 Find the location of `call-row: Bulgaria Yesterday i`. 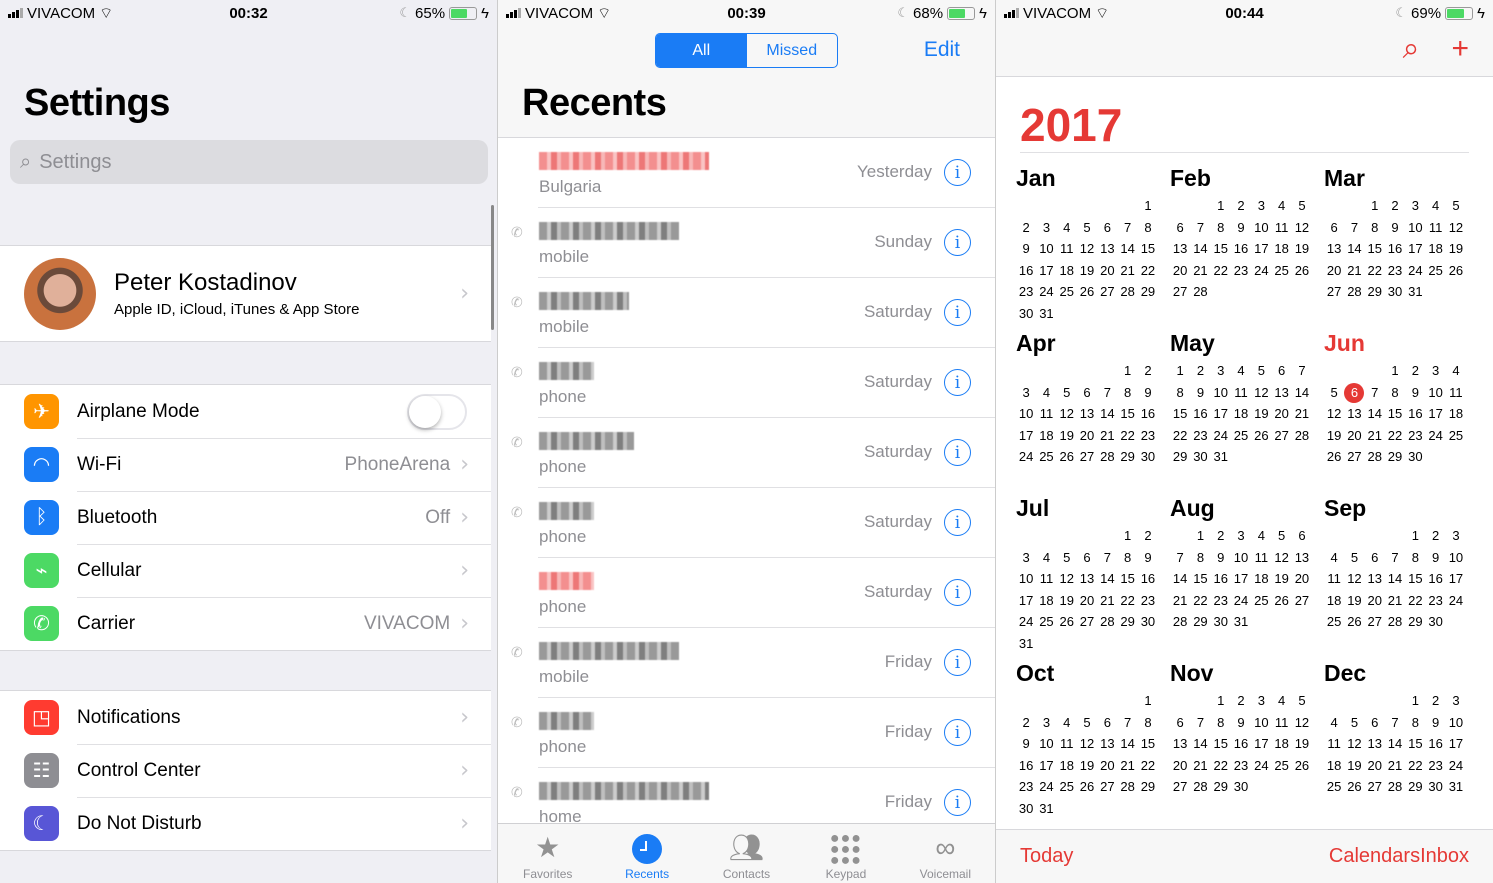

call-row: Bulgaria Yesterday i is located at coordinates (746, 173).